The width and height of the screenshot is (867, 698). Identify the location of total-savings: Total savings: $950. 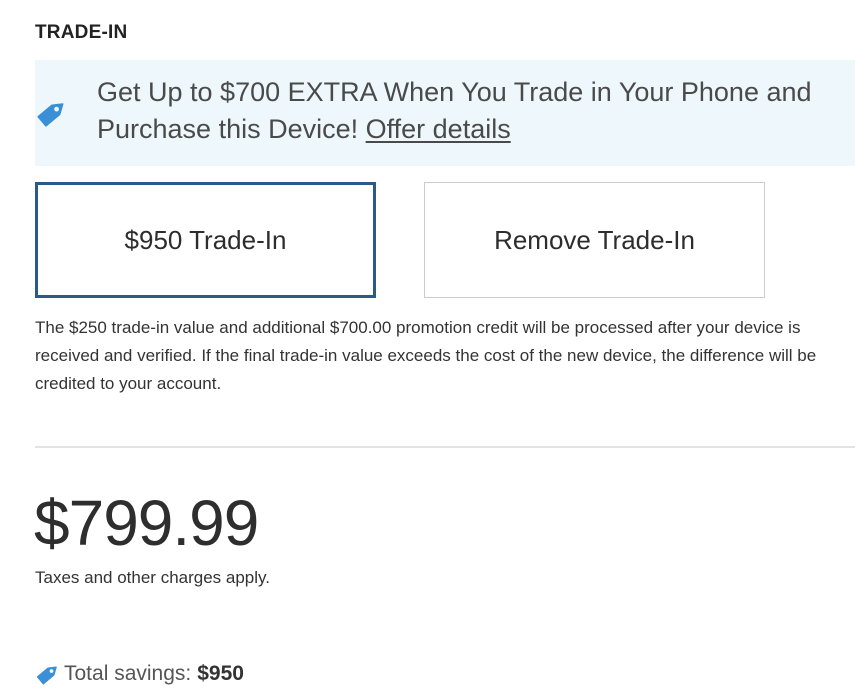
(139, 674).